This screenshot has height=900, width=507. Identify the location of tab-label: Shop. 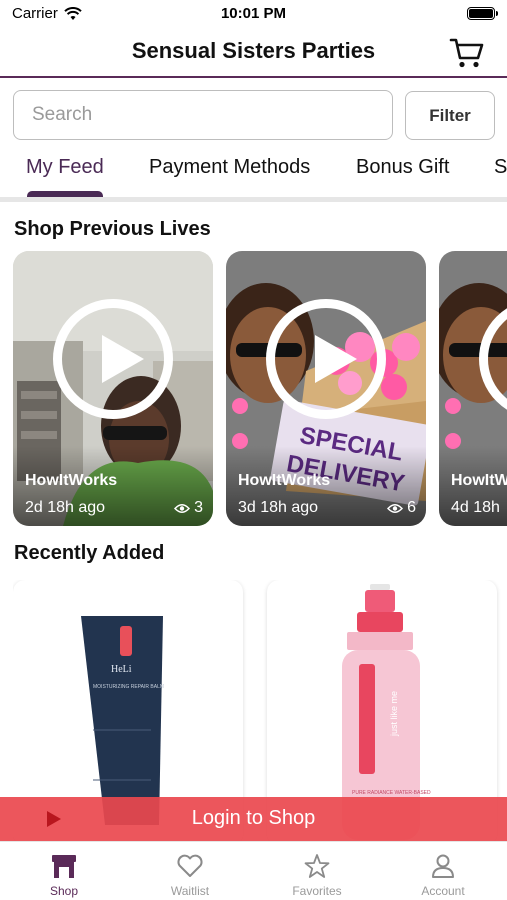
(64, 891).